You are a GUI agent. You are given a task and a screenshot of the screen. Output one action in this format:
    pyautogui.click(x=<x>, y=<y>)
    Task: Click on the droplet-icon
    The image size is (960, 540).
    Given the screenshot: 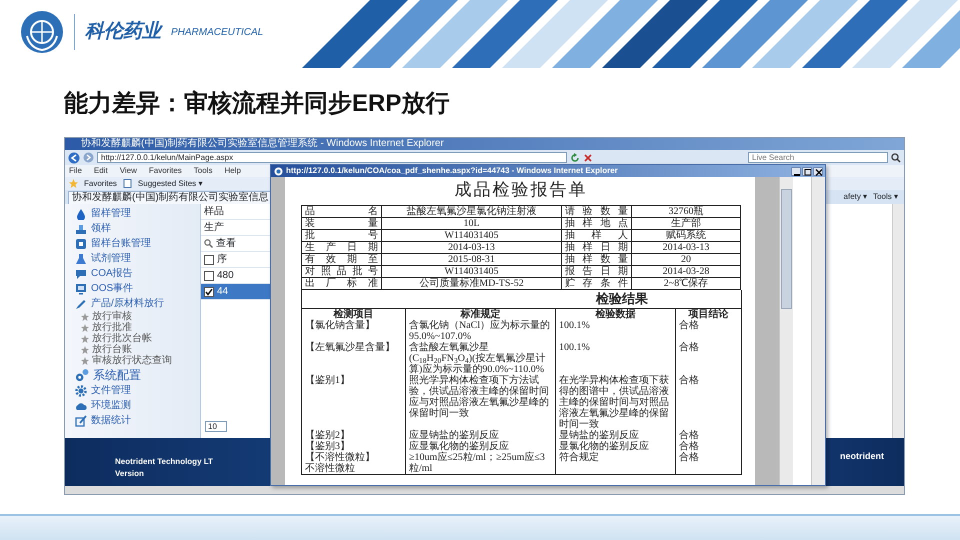 What is the action you would take?
    pyautogui.click(x=81, y=214)
    